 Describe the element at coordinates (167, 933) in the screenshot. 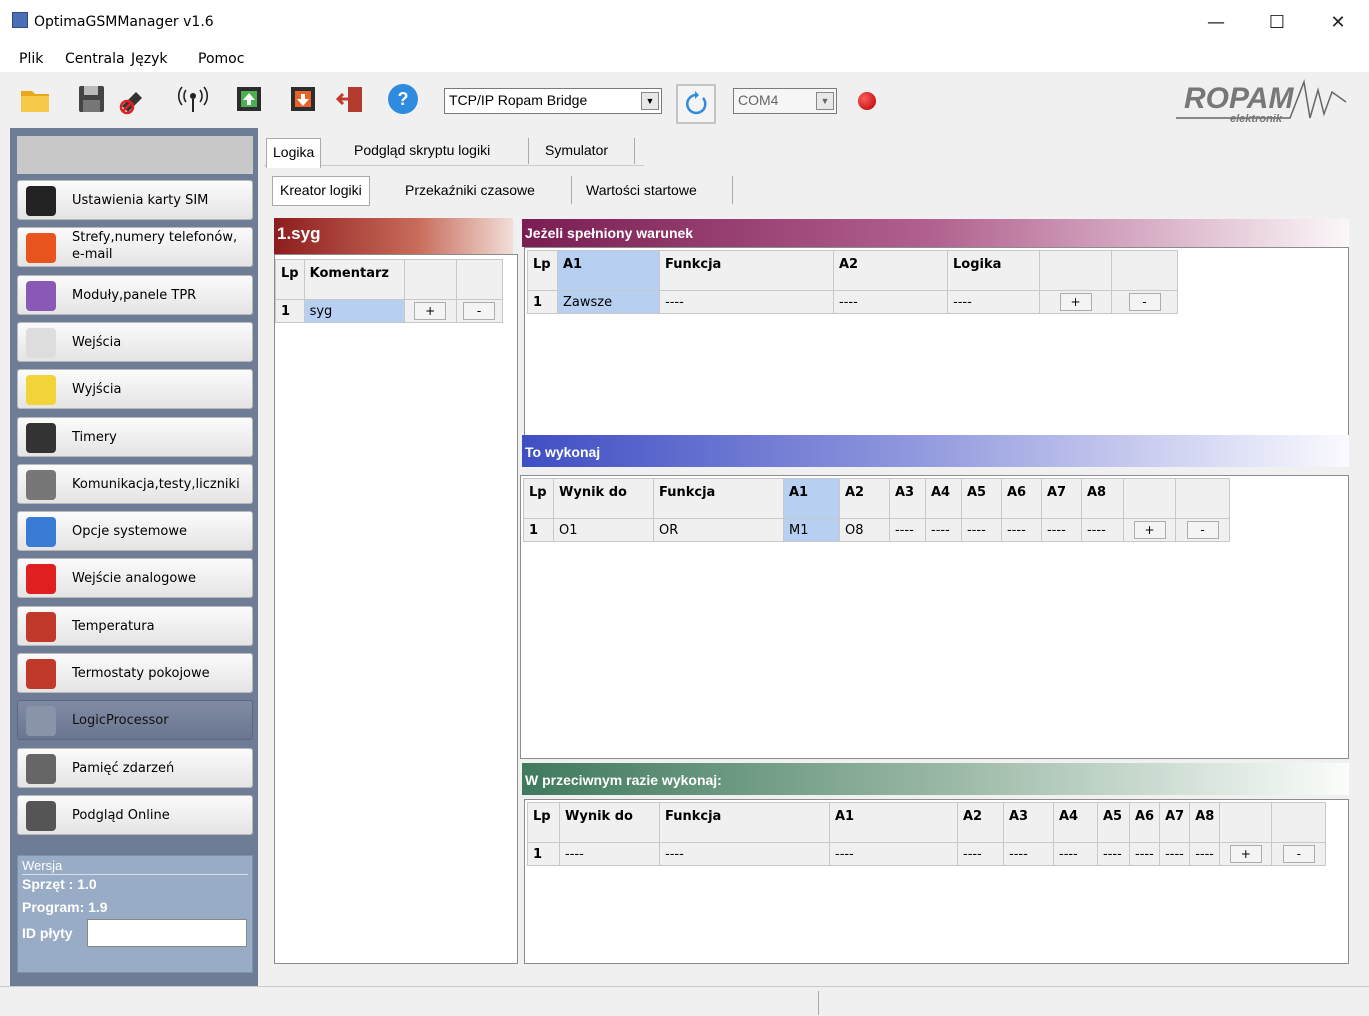

I see `board-id-input` at that location.